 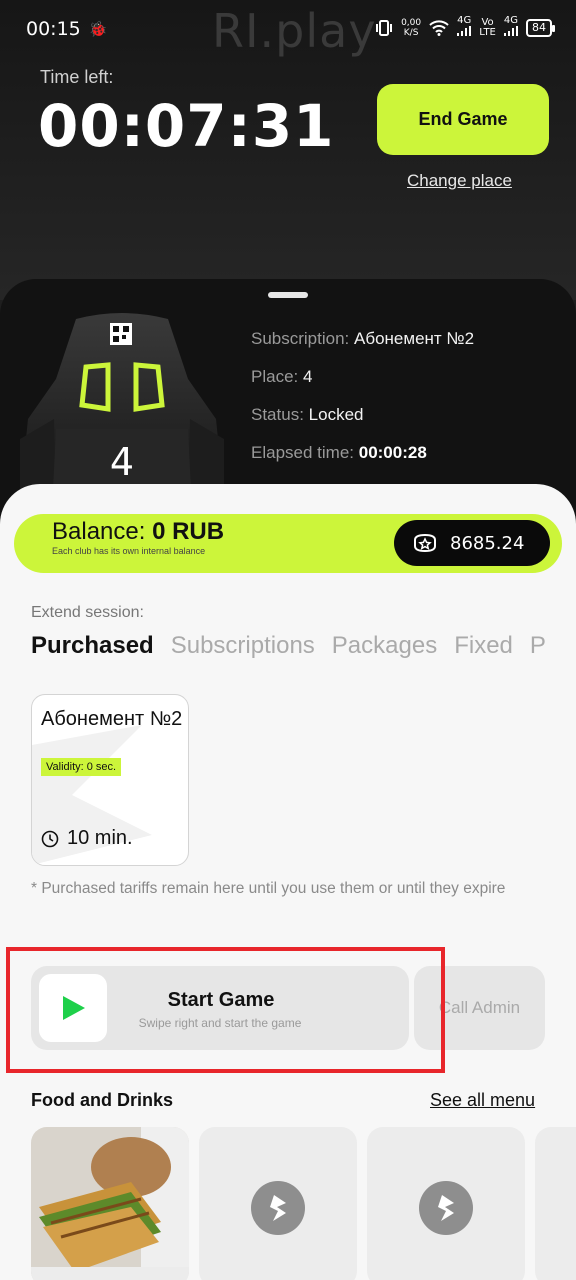 What do you see at coordinates (102, 1100) in the screenshot?
I see `food-section-title: Food and Drinks` at bounding box center [102, 1100].